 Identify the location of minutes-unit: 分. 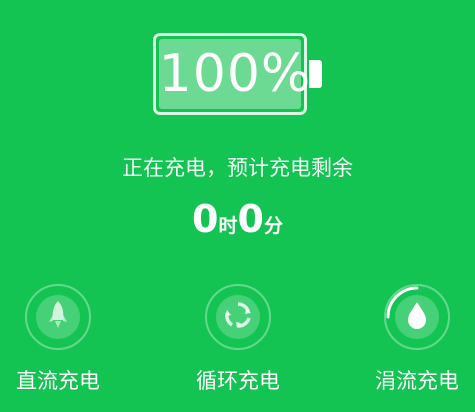
(273, 226).